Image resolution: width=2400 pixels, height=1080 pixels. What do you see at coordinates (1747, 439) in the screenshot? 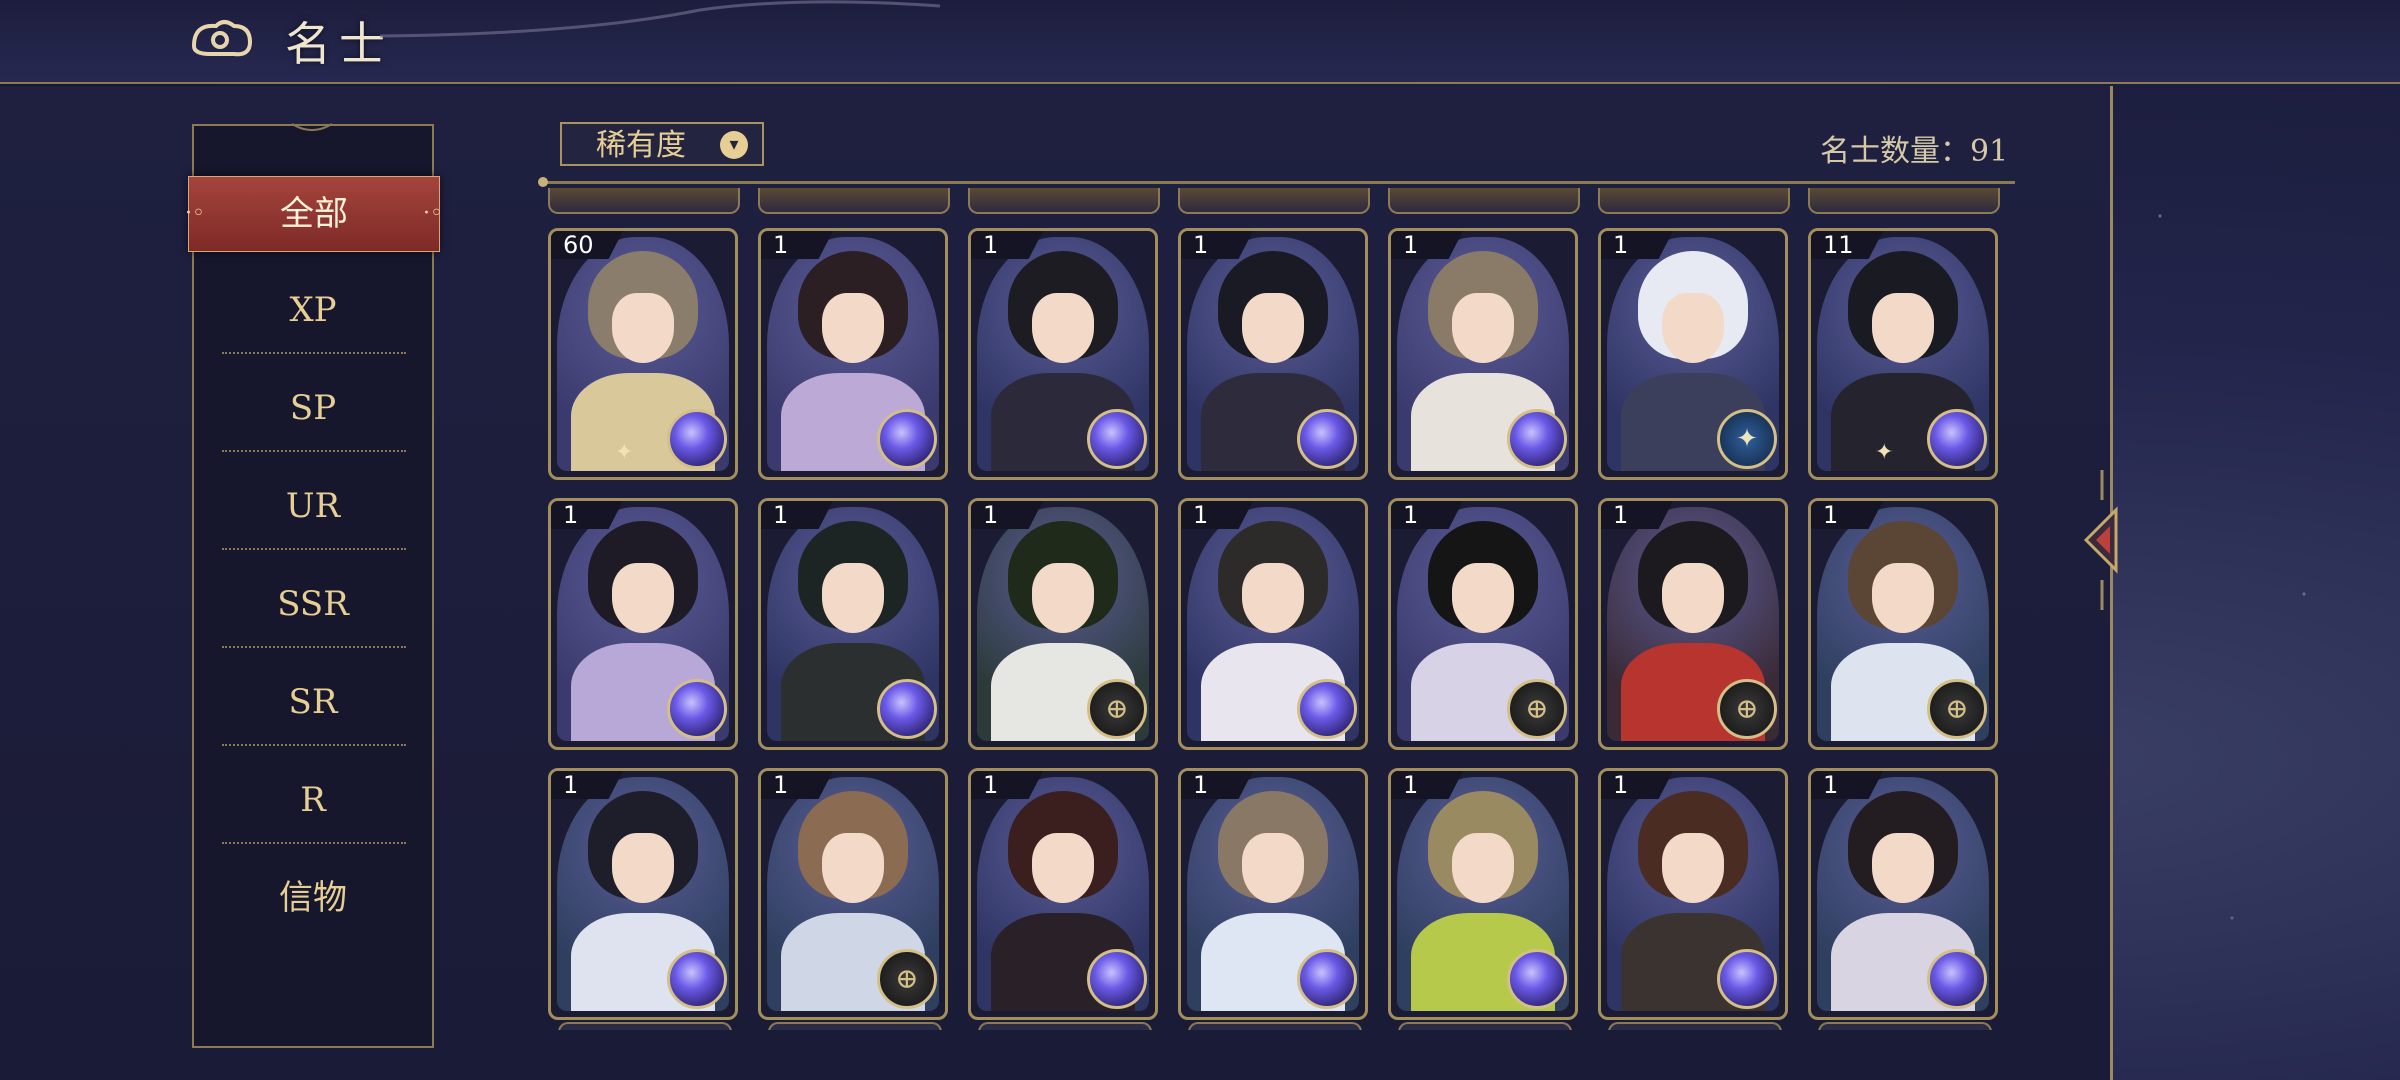
I see `seal-icon` at bounding box center [1747, 439].